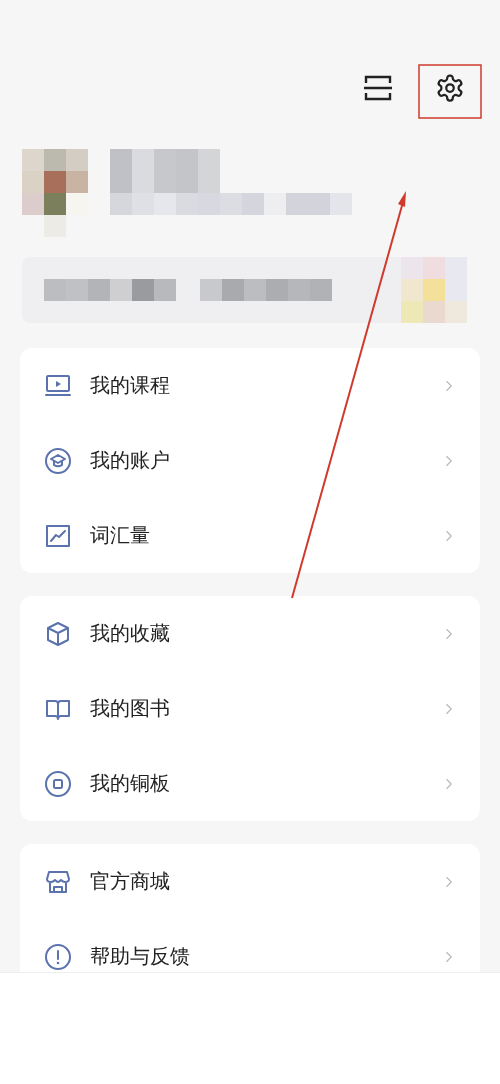 This screenshot has width=500, height=1084. What do you see at coordinates (120, 535) in the screenshot?
I see `menu-label: 词汇量` at bounding box center [120, 535].